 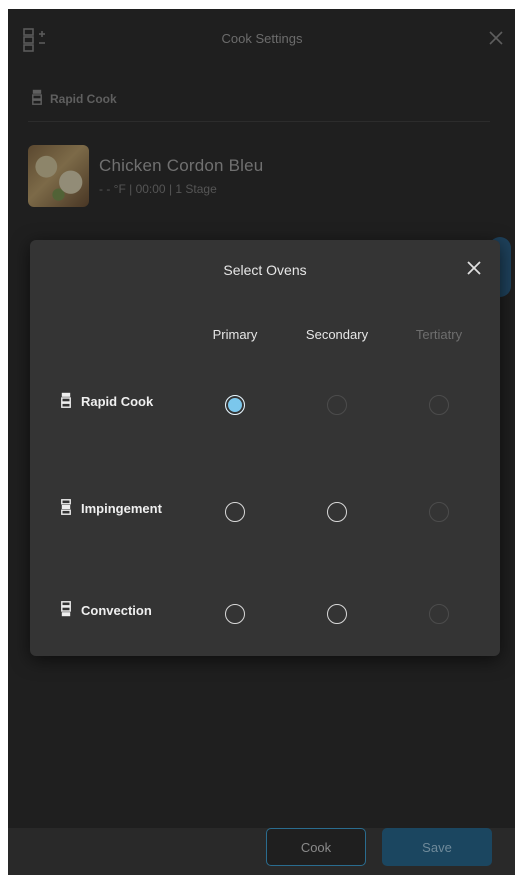 What do you see at coordinates (235, 405) in the screenshot?
I see `radio-rapid-cook-primary` at bounding box center [235, 405].